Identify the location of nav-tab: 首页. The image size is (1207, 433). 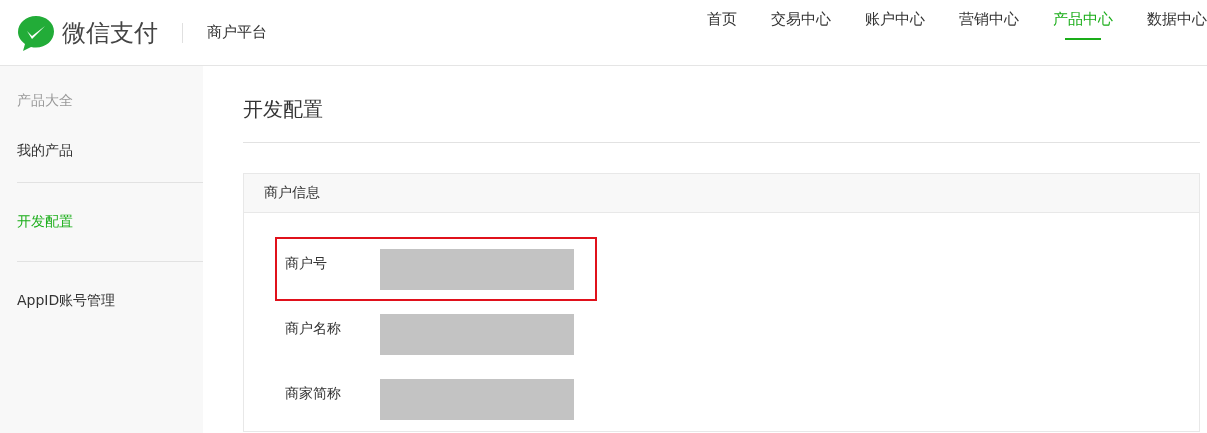
(722, 32).